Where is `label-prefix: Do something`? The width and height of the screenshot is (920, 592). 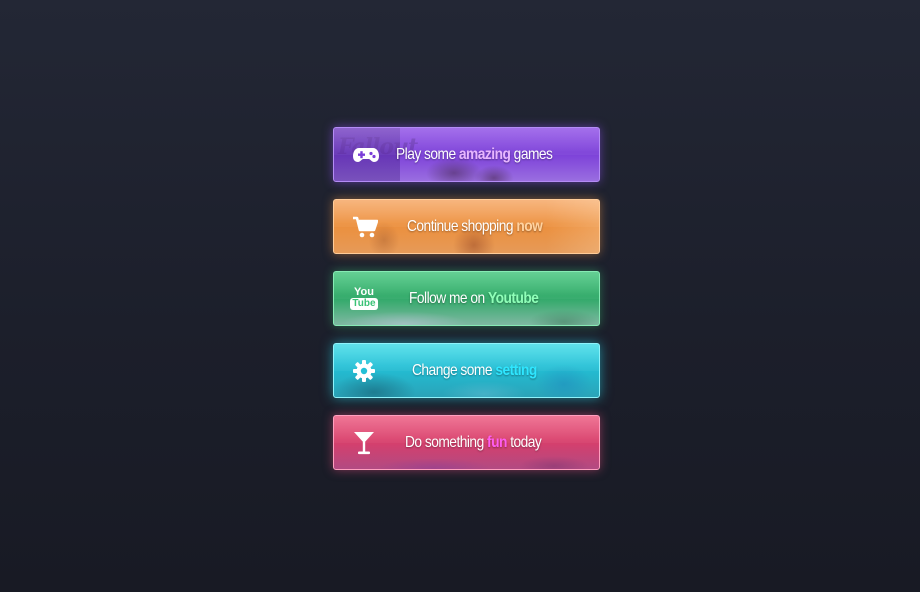 label-prefix: Do something is located at coordinates (444, 442).